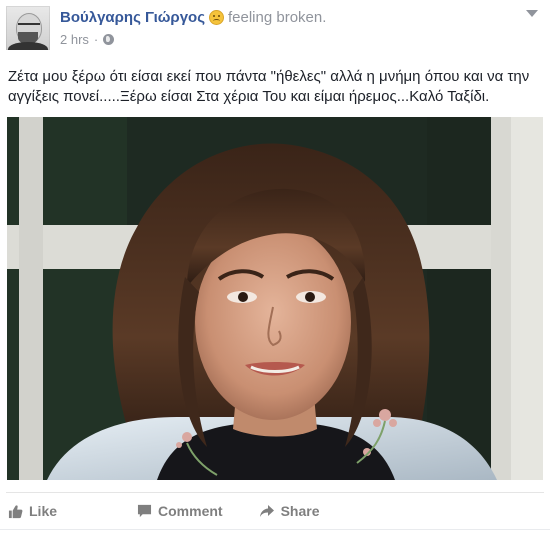 This screenshot has width=550, height=533. What do you see at coordinates (275, 529) in the screenshot?
I see `post-bottom-border` at bounding box center [275, 529].